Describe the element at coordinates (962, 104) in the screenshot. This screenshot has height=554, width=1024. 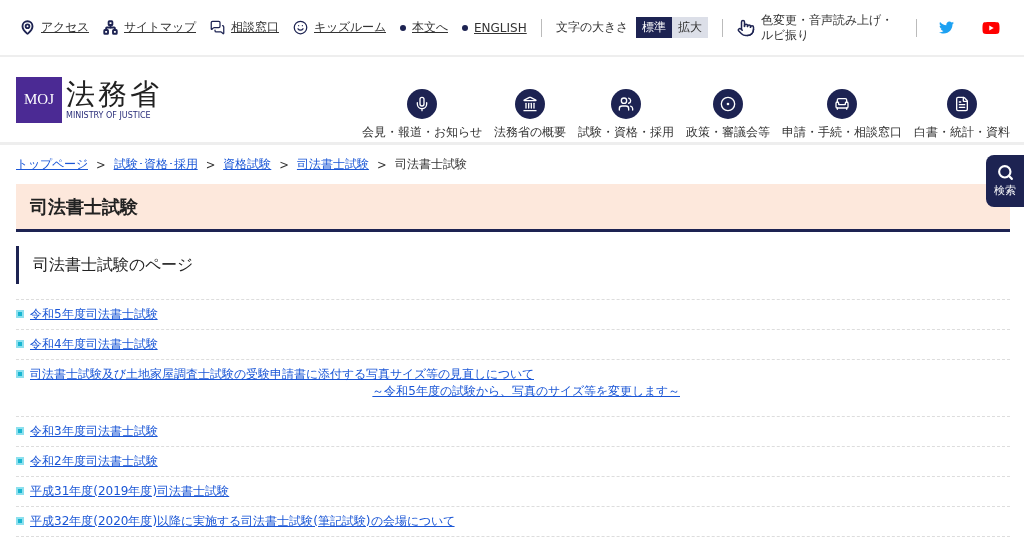
I see `document-icon` at that location.